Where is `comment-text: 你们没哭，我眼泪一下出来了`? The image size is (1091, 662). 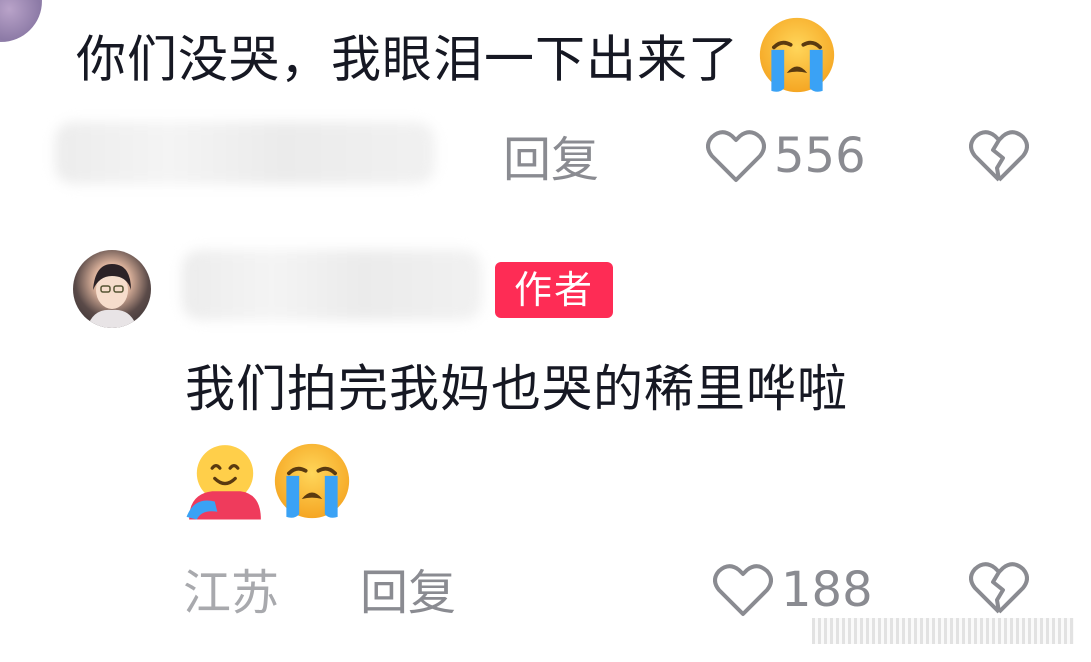
comment-text: 你们没哭，我眼泪一下出来了 is located at coordinates (457, 63).